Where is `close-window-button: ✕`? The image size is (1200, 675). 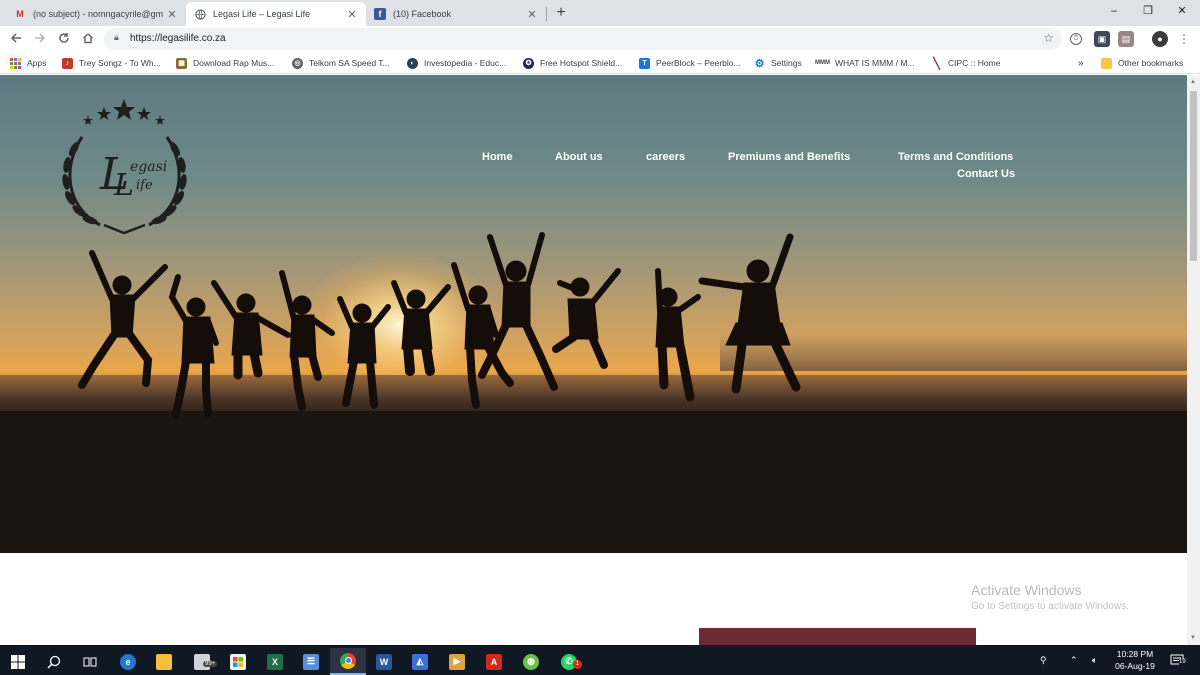 close-window-button: ✕ is located at coordinates (1182, 11).